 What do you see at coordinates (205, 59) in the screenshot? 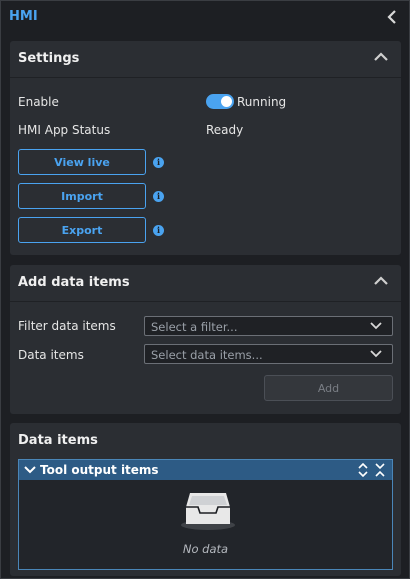
I see `settings-header: Settings` at bounding box center [205, 59].